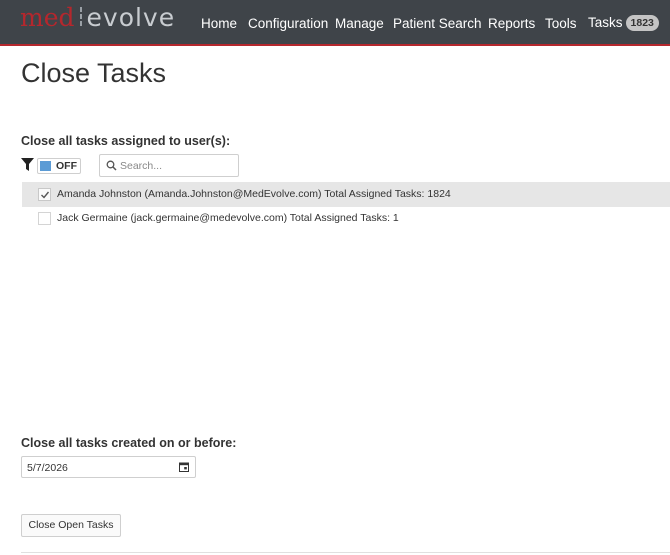 The width and height of the screenshot is (670, 555). I want to click on search-icon, so click(111, 165).